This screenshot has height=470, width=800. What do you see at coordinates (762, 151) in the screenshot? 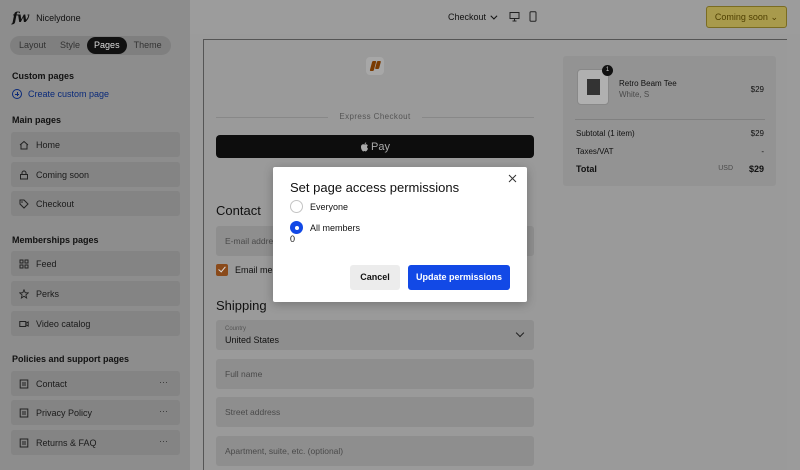
I see `taxes-value: -` at bounding box center [762, 151].